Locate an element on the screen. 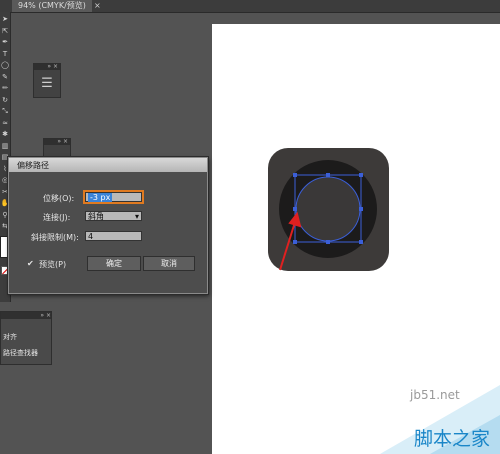 The image size is (500, 454). preview-checkbox: ✔ is located at coordinates (32, 264).